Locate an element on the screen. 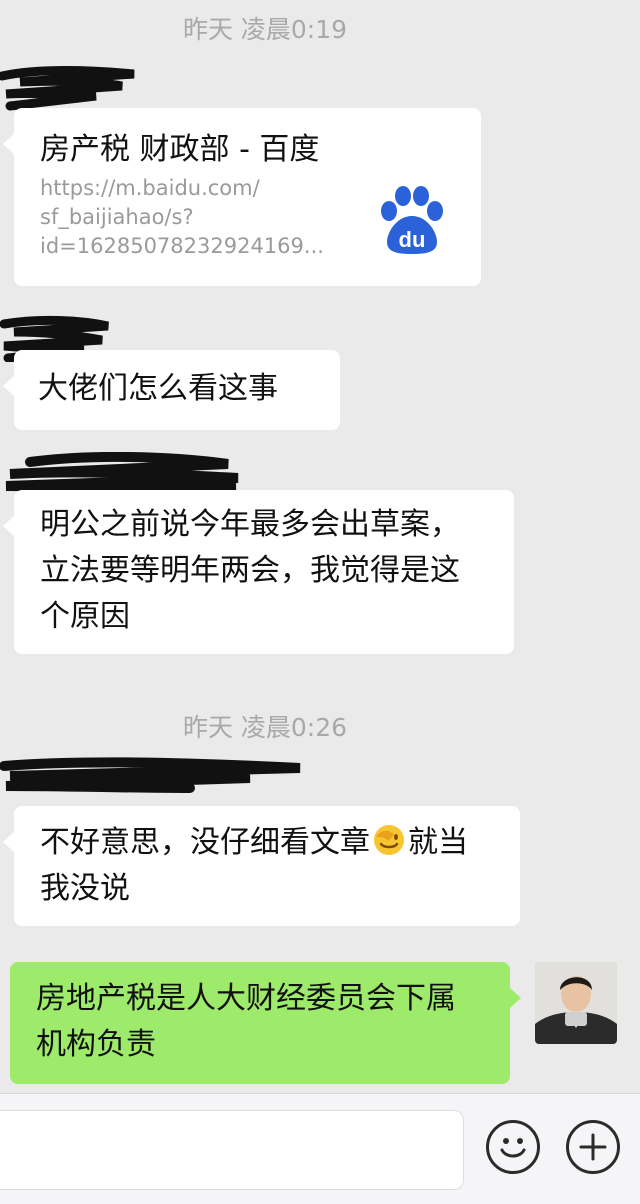 The height and width of the screenshot is (1204, 640). message-bubble: 明公之前说今年最多会出草案，立法要等明年两会，我觉得是这个原因 is located at coordinates (258, 572).